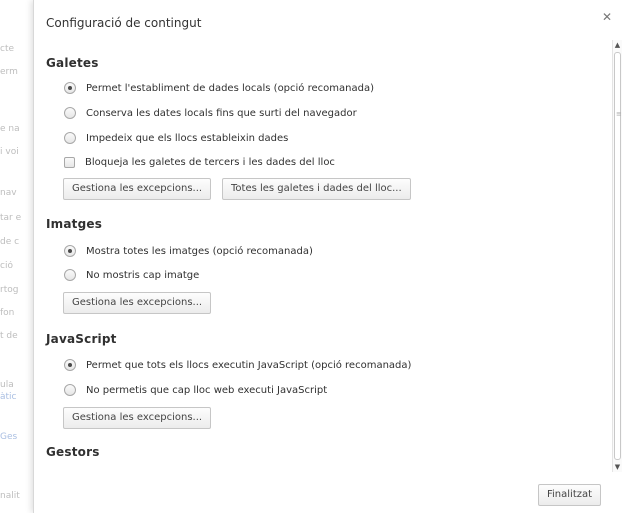  I want to click on handlers-option, so click(70, 469).